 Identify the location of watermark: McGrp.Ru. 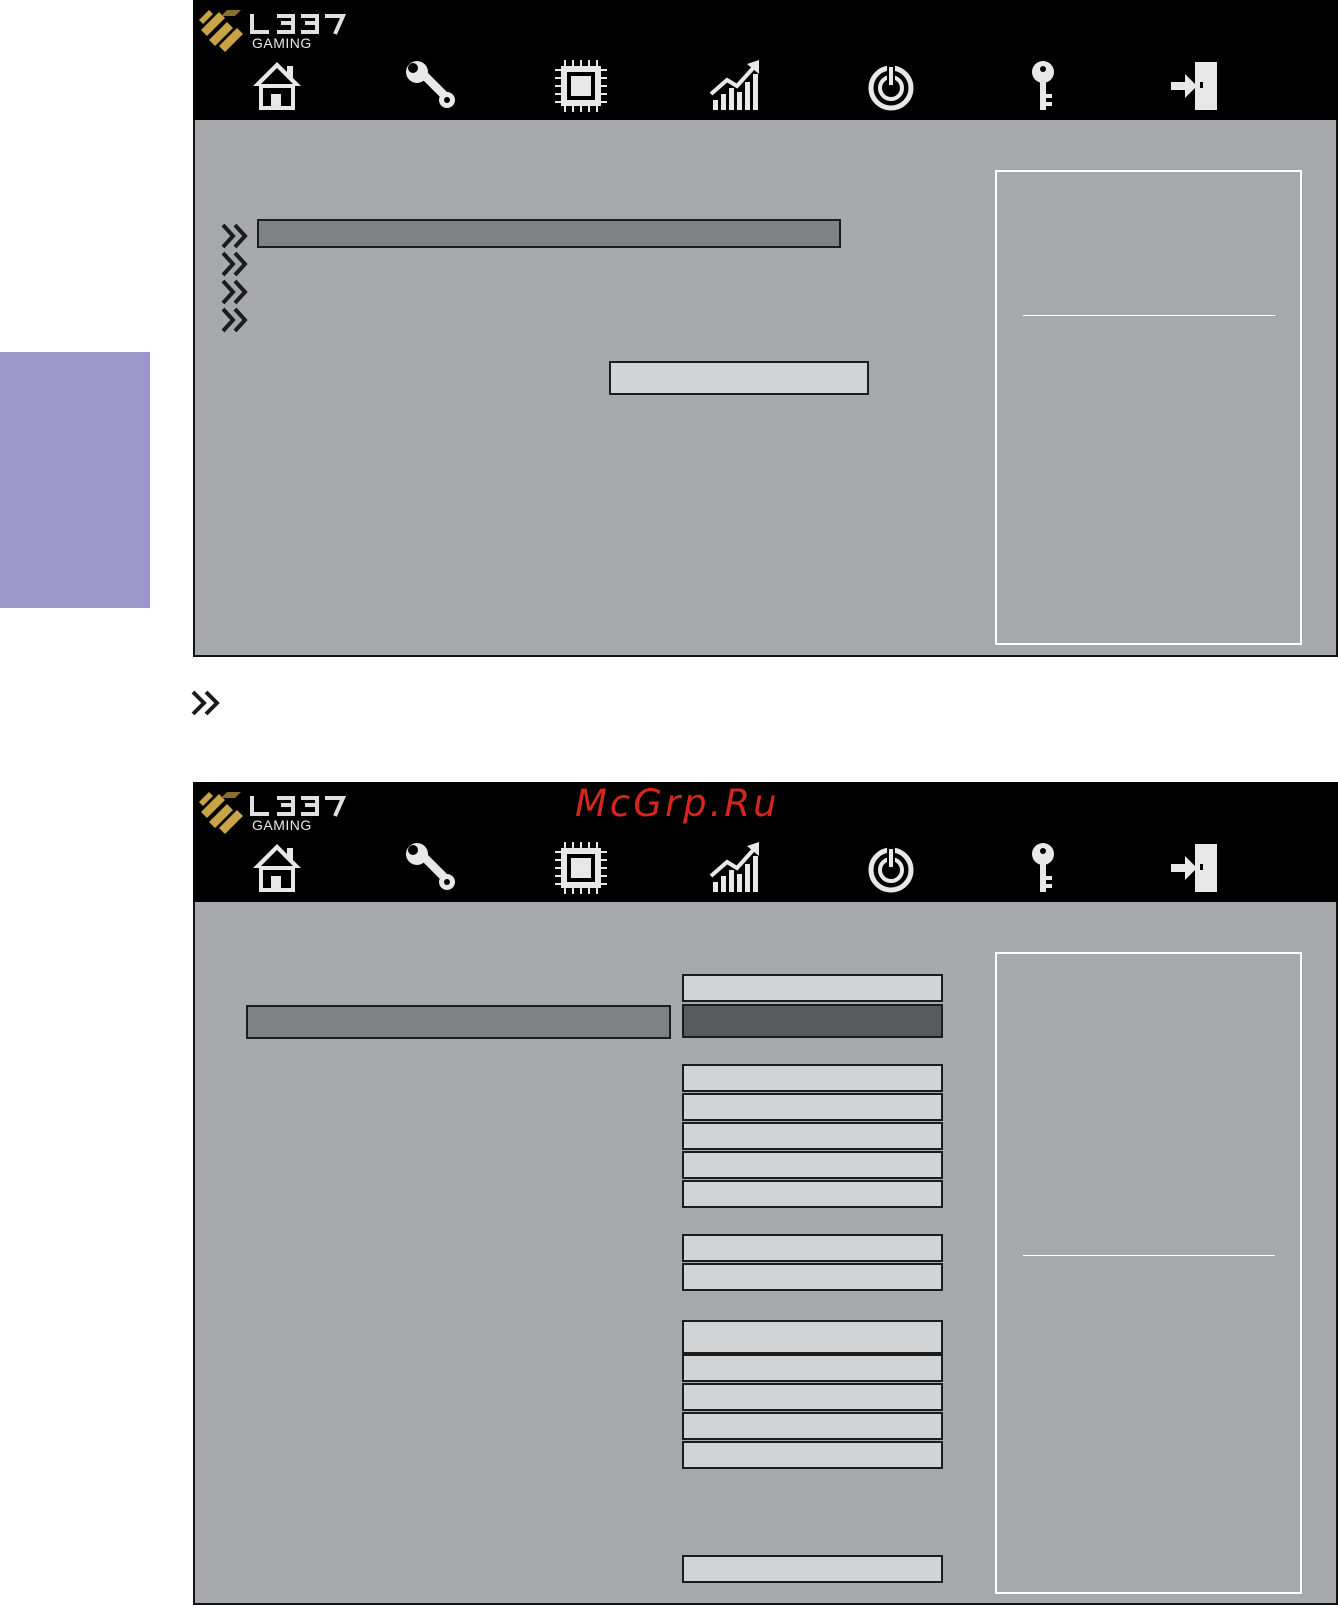
(677, 803).